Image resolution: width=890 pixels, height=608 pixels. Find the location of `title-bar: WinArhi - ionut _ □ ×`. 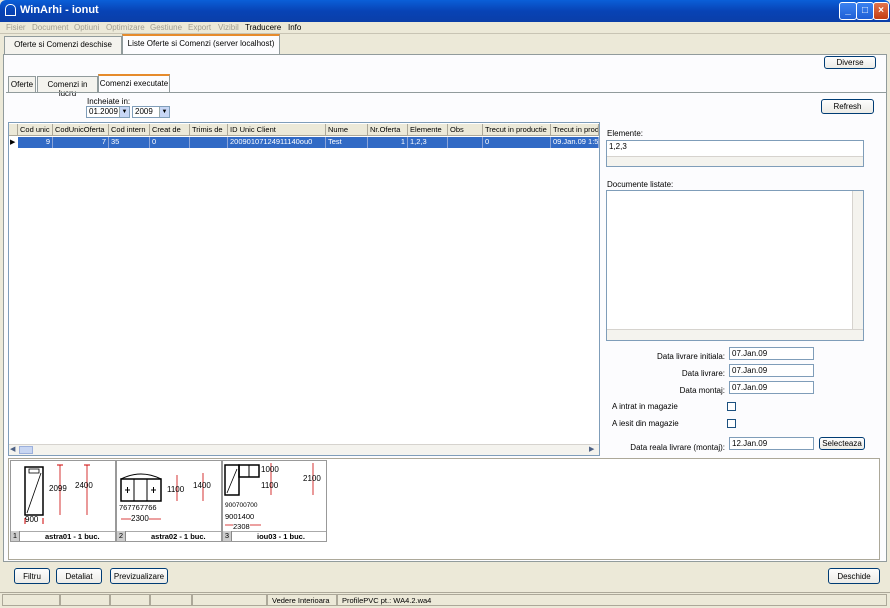

title-bar: WinArhi - ionut _ □ × is located at coordinates (445, 11).